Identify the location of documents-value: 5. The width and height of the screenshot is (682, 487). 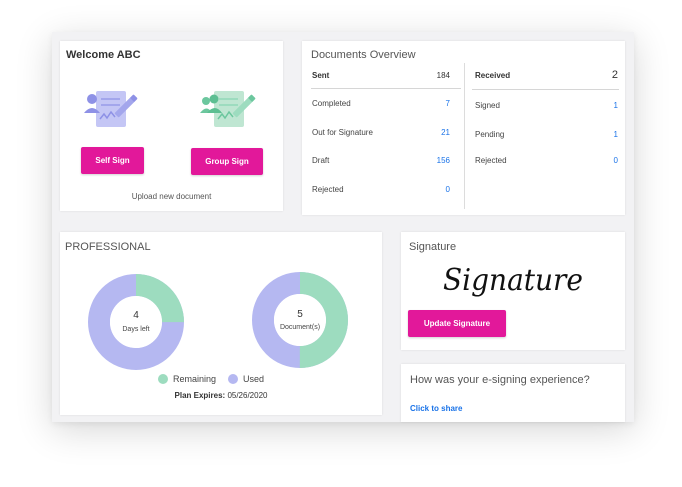
(300, 314).